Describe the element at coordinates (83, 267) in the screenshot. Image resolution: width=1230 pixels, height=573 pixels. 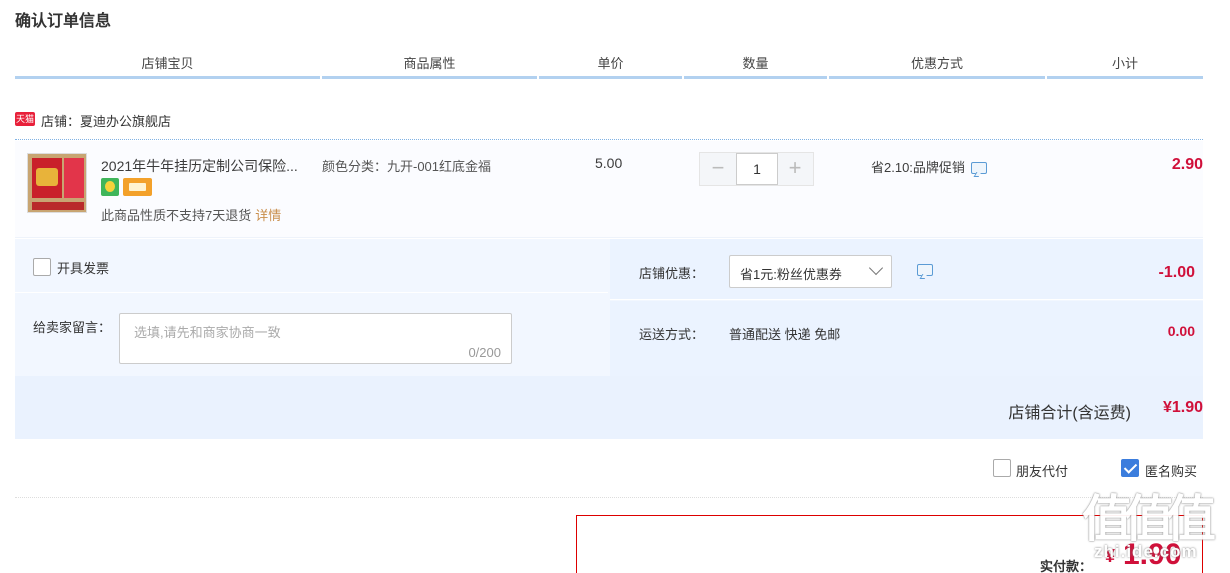
I see `invoice-label: 开具发票` at that location.